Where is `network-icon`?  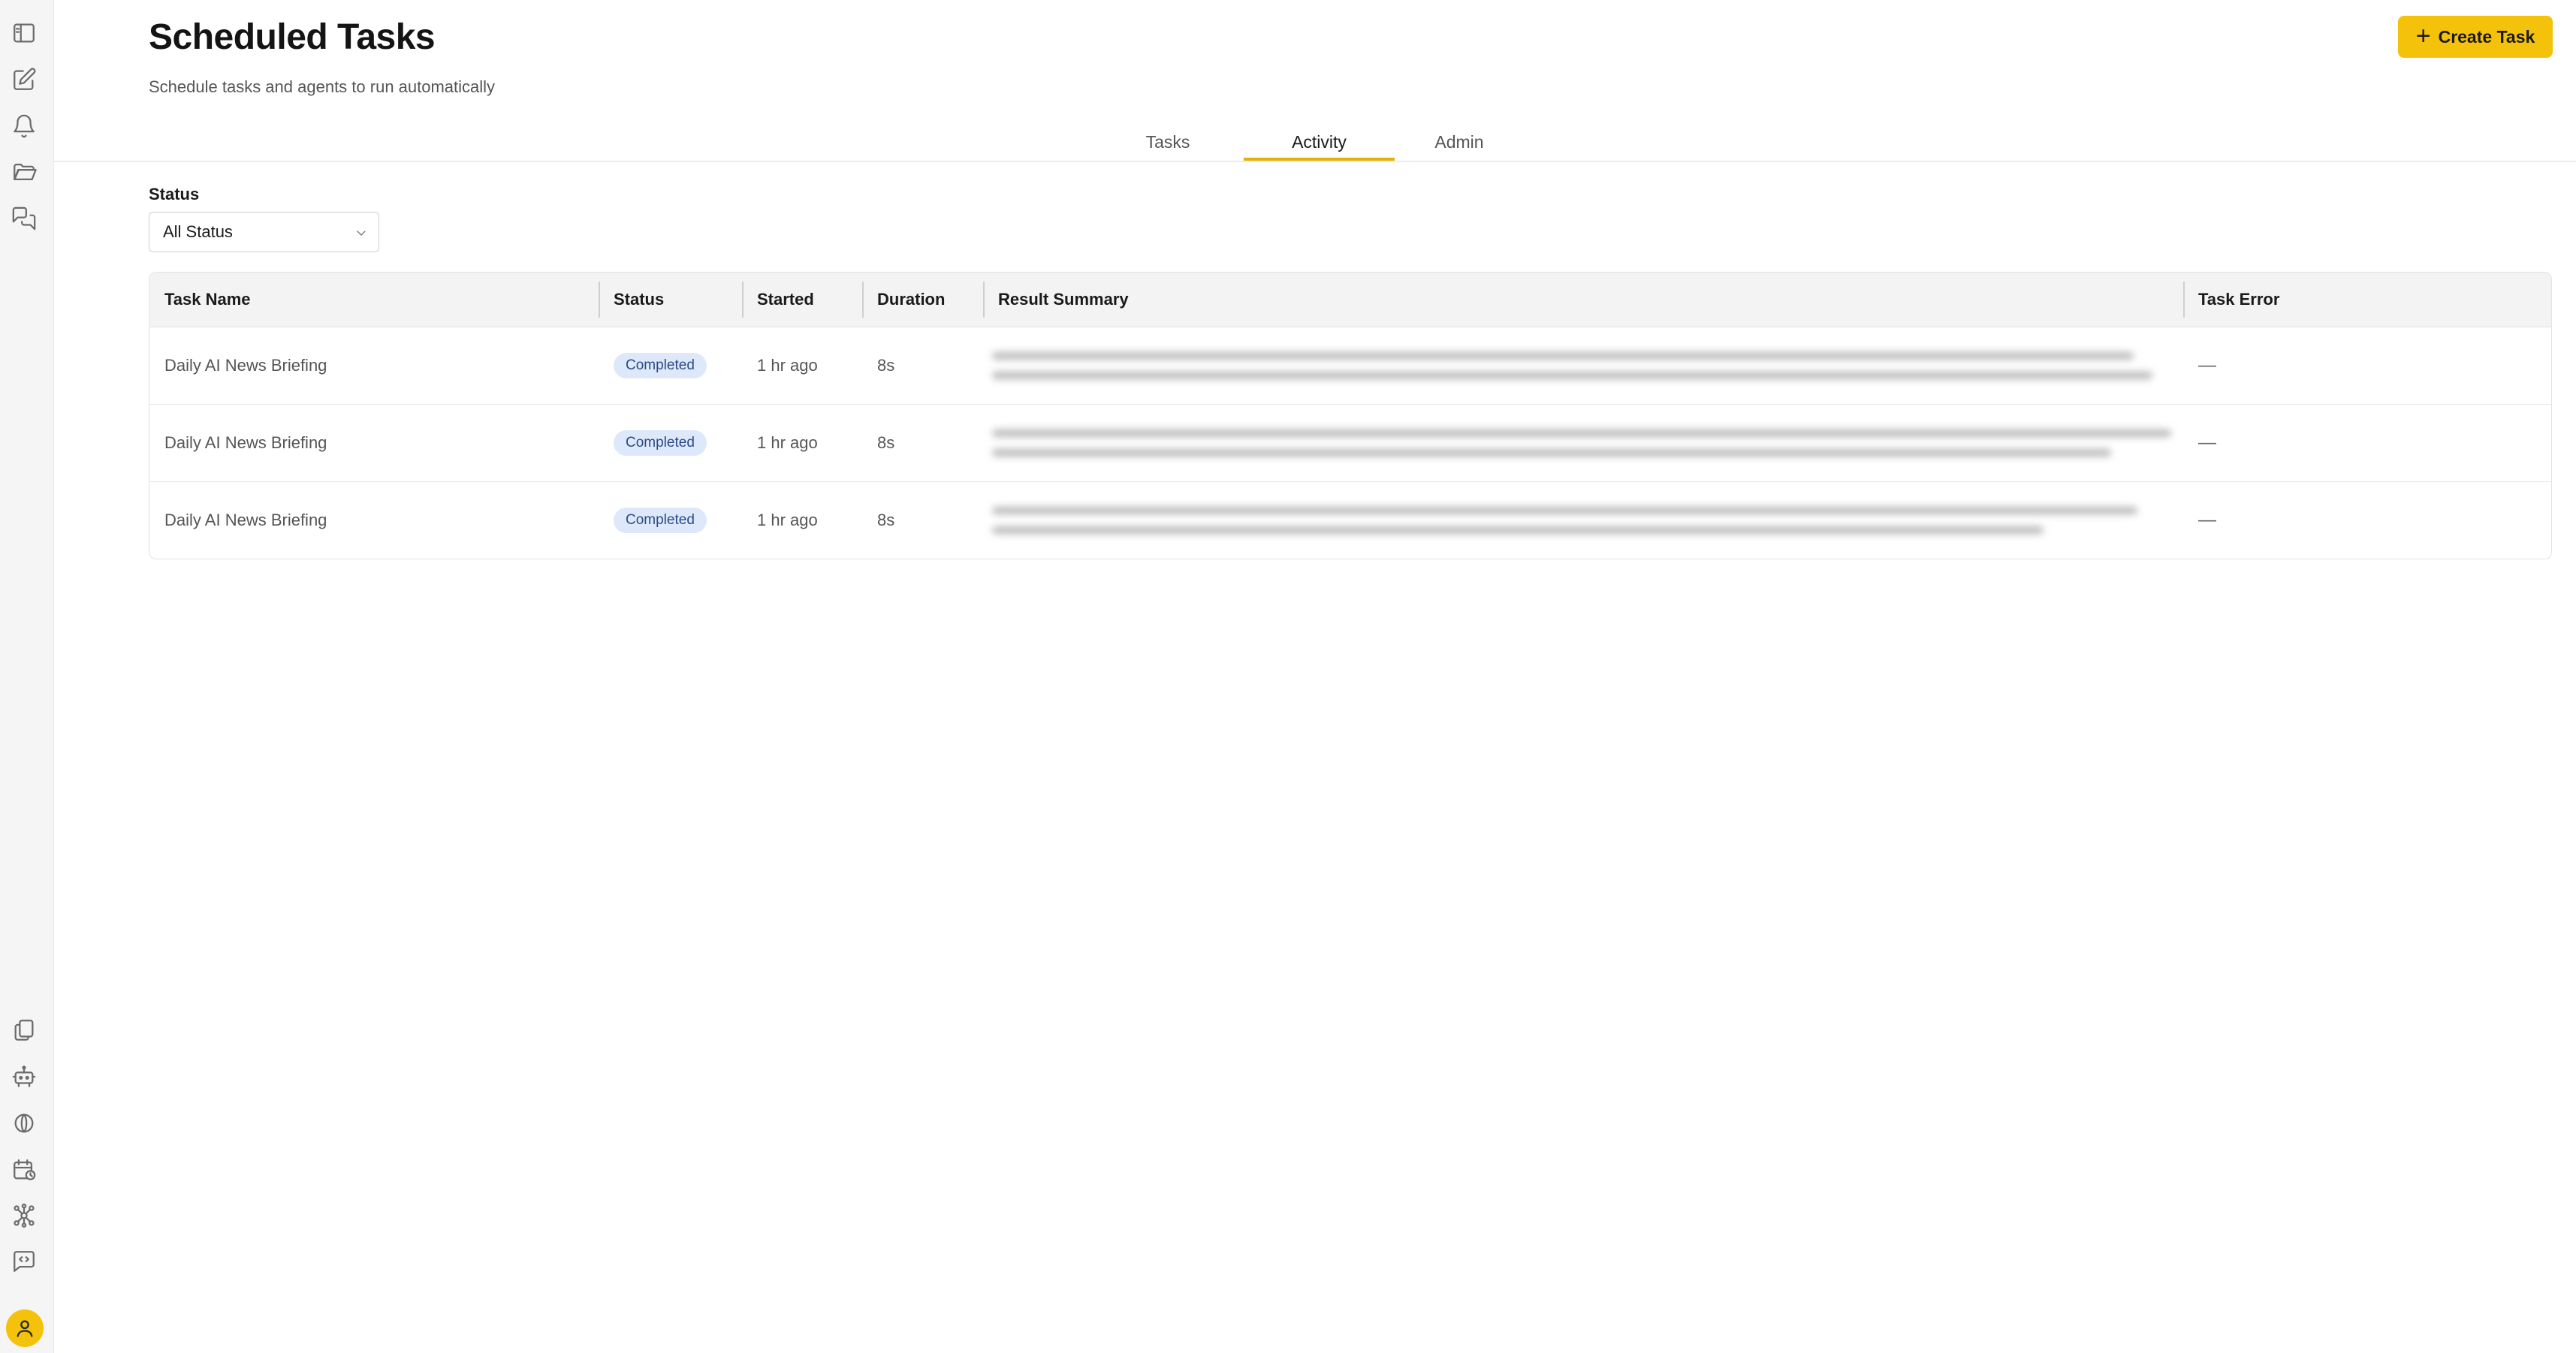 network-icon is located at coordinates (24, 1215).